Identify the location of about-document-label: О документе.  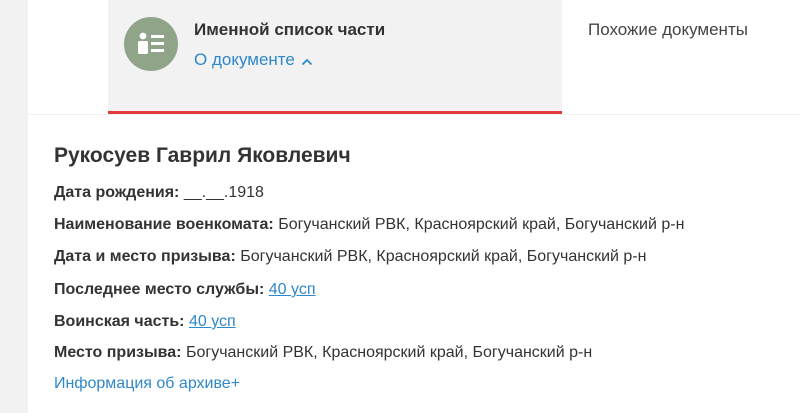
(244, 59).